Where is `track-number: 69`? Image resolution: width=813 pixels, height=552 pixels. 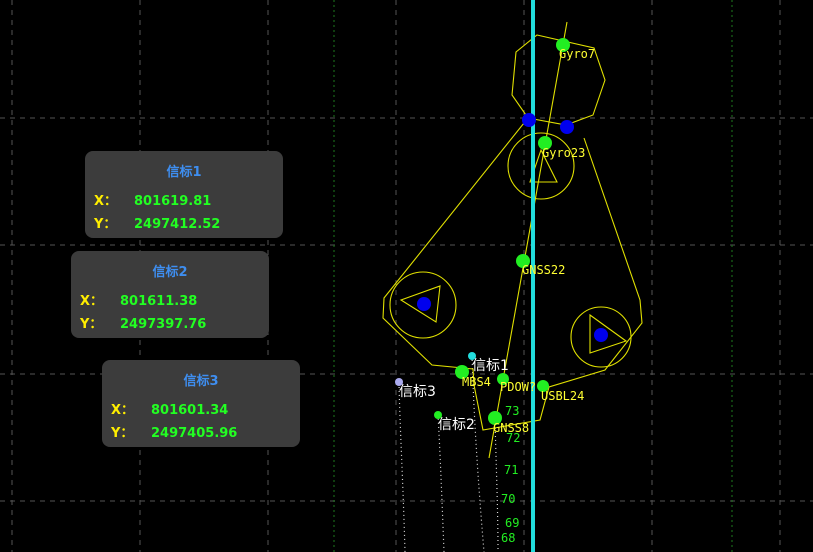
track-number: 69 is located at coordinates (512, 523).